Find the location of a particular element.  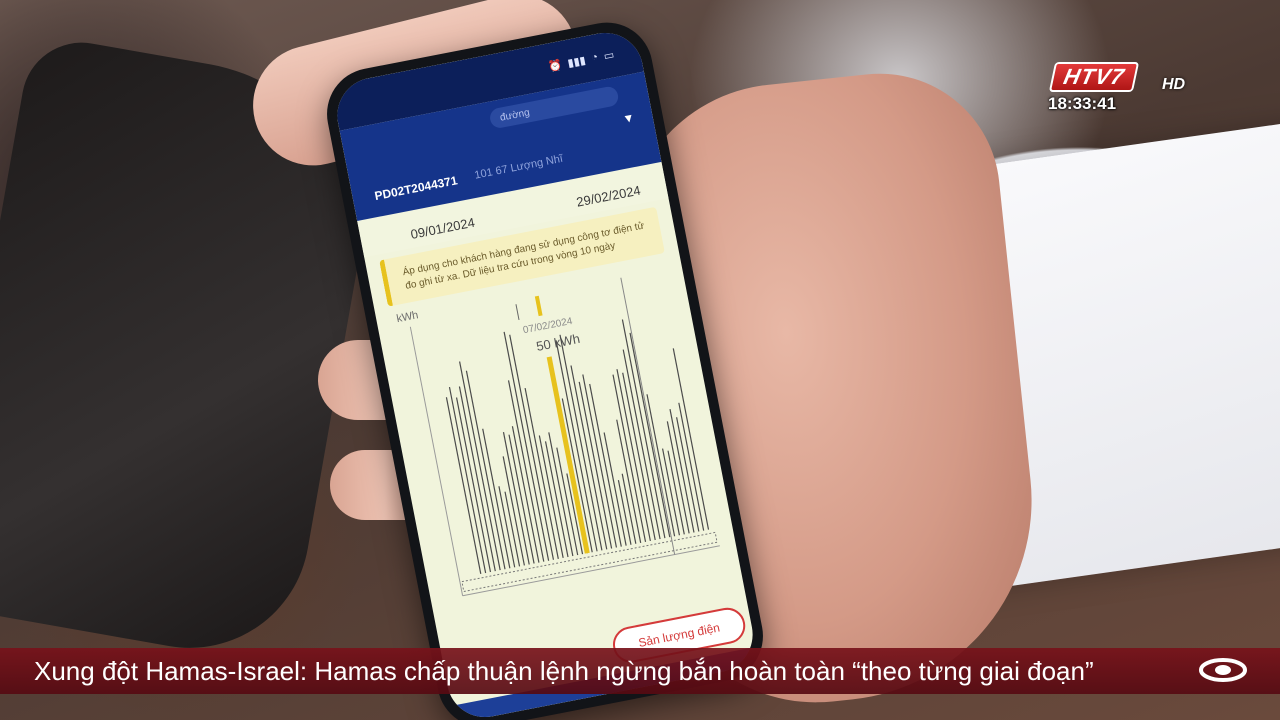

htv-ring-logo-icon is located at coordinates (1223, 670).